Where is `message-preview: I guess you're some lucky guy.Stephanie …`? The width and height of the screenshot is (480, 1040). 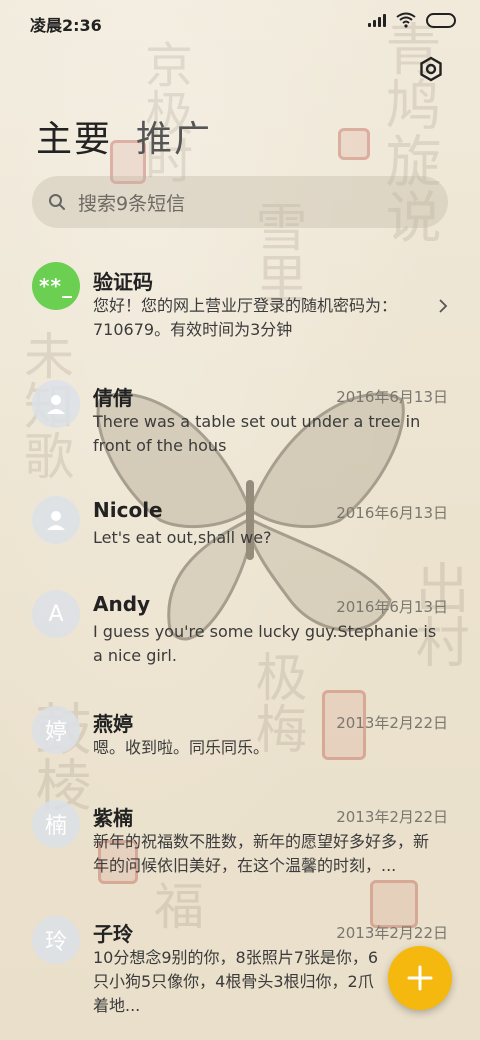 message-preview: I guess you're some lucky guy.Stephanie … is located at coordinates (265, 643).